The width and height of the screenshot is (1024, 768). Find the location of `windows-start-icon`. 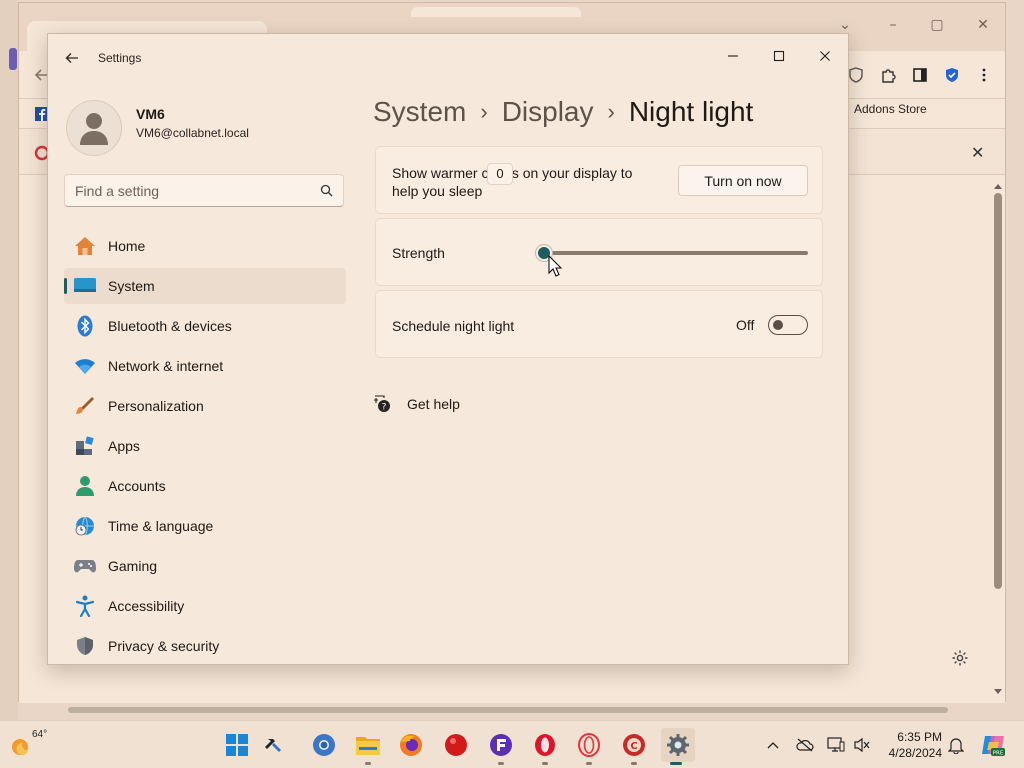

windows-start-icon is located at coordinates (237, 745).